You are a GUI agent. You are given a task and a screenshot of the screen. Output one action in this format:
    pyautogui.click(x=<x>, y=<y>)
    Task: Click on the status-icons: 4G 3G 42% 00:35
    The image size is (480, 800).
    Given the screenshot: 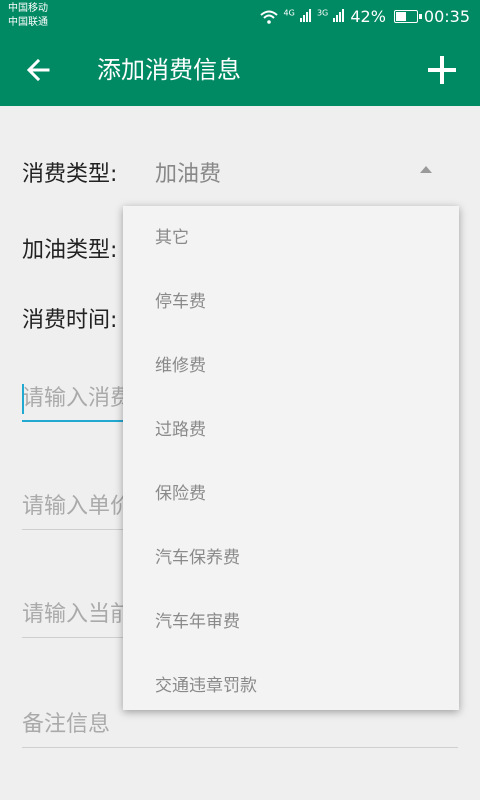 What is the action you would take?
    pyautogui.click(x=364, y=16)
    